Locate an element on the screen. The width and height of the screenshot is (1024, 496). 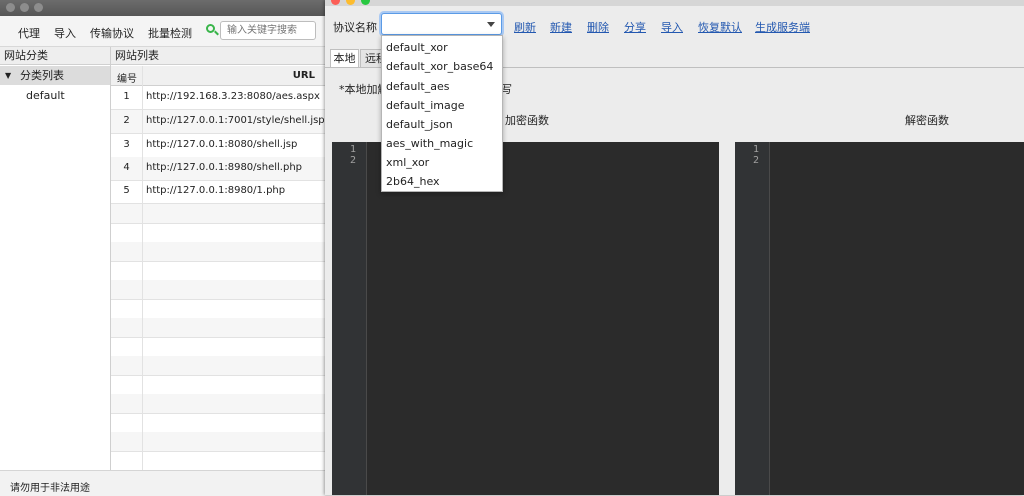
import-menu: 导入 is located at coordinates (65, 33).